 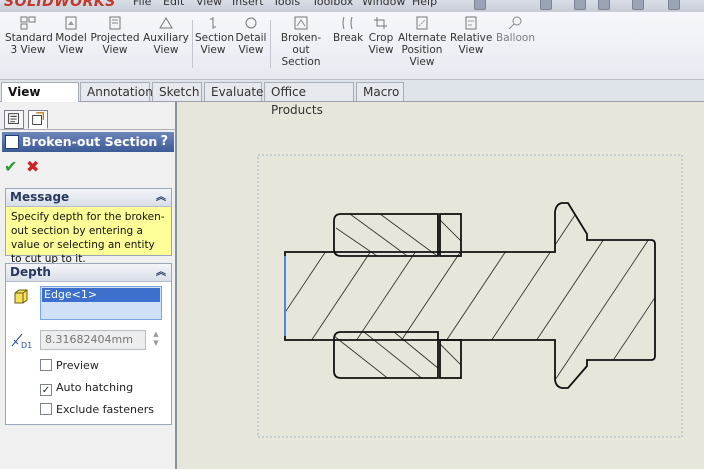 I want to click on break-button: Break, so click(x=348, y=30).